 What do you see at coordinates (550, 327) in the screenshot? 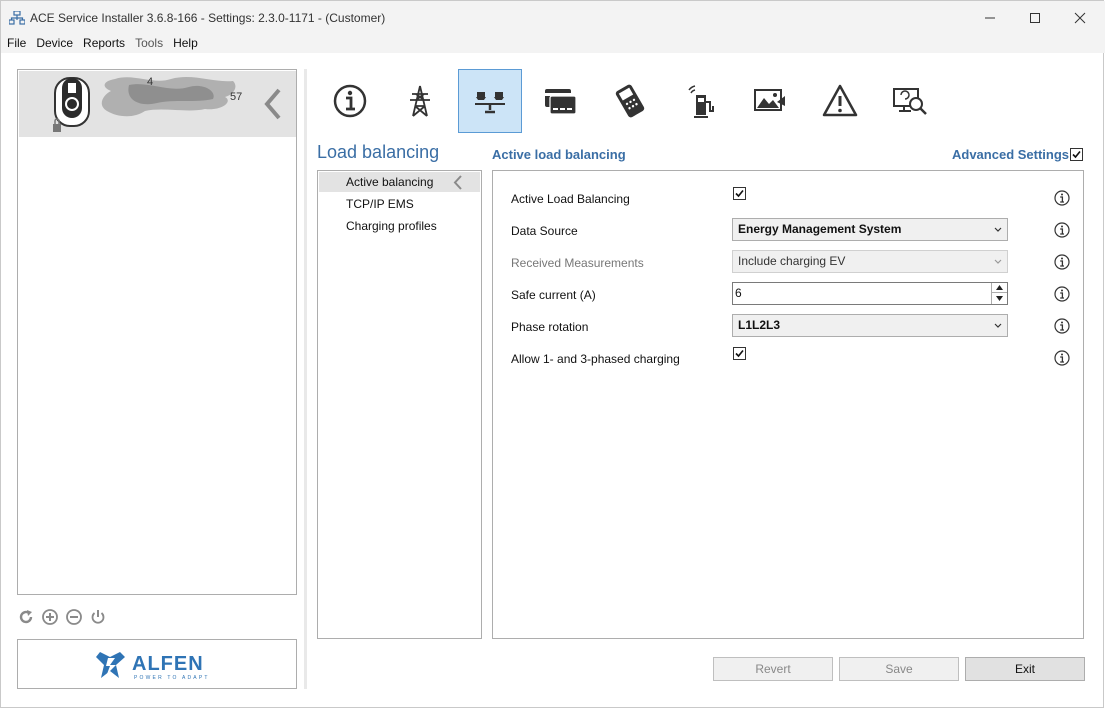
I see `phase-rotation-label: Phase rotation` at bounding box center [550, 327].